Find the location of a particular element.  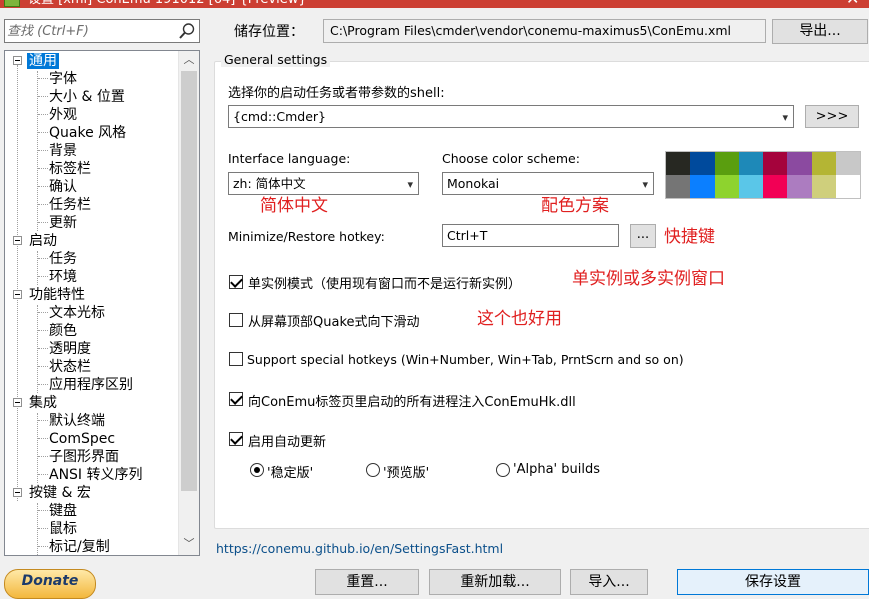

stable-label: '稳定版' is located at coordinates (290, 471).